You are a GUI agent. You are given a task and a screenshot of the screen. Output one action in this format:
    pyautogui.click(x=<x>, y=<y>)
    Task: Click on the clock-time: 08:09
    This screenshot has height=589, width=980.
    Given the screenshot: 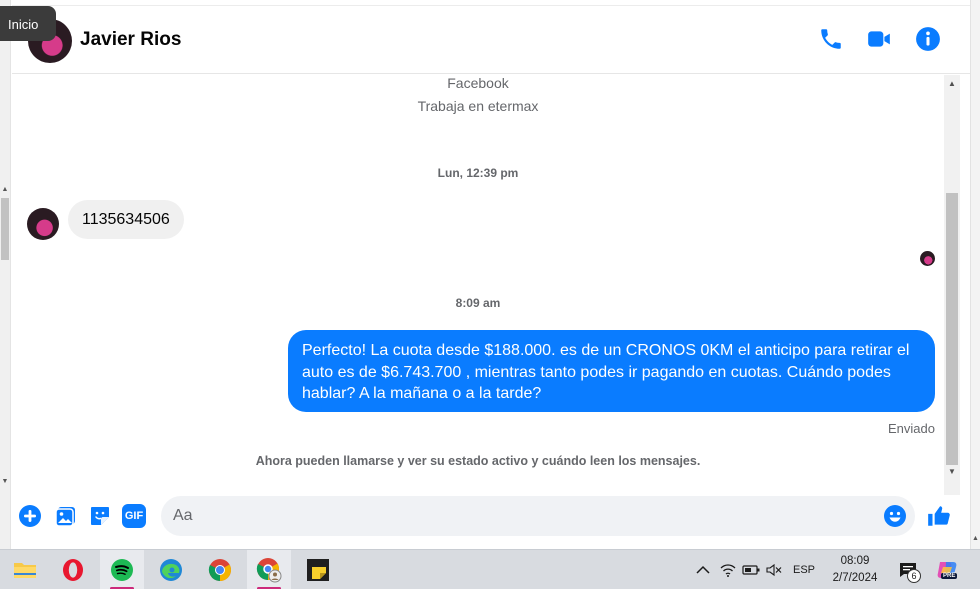 What is the action you would take?
    pyautogui.click(x=855, y=561)
    